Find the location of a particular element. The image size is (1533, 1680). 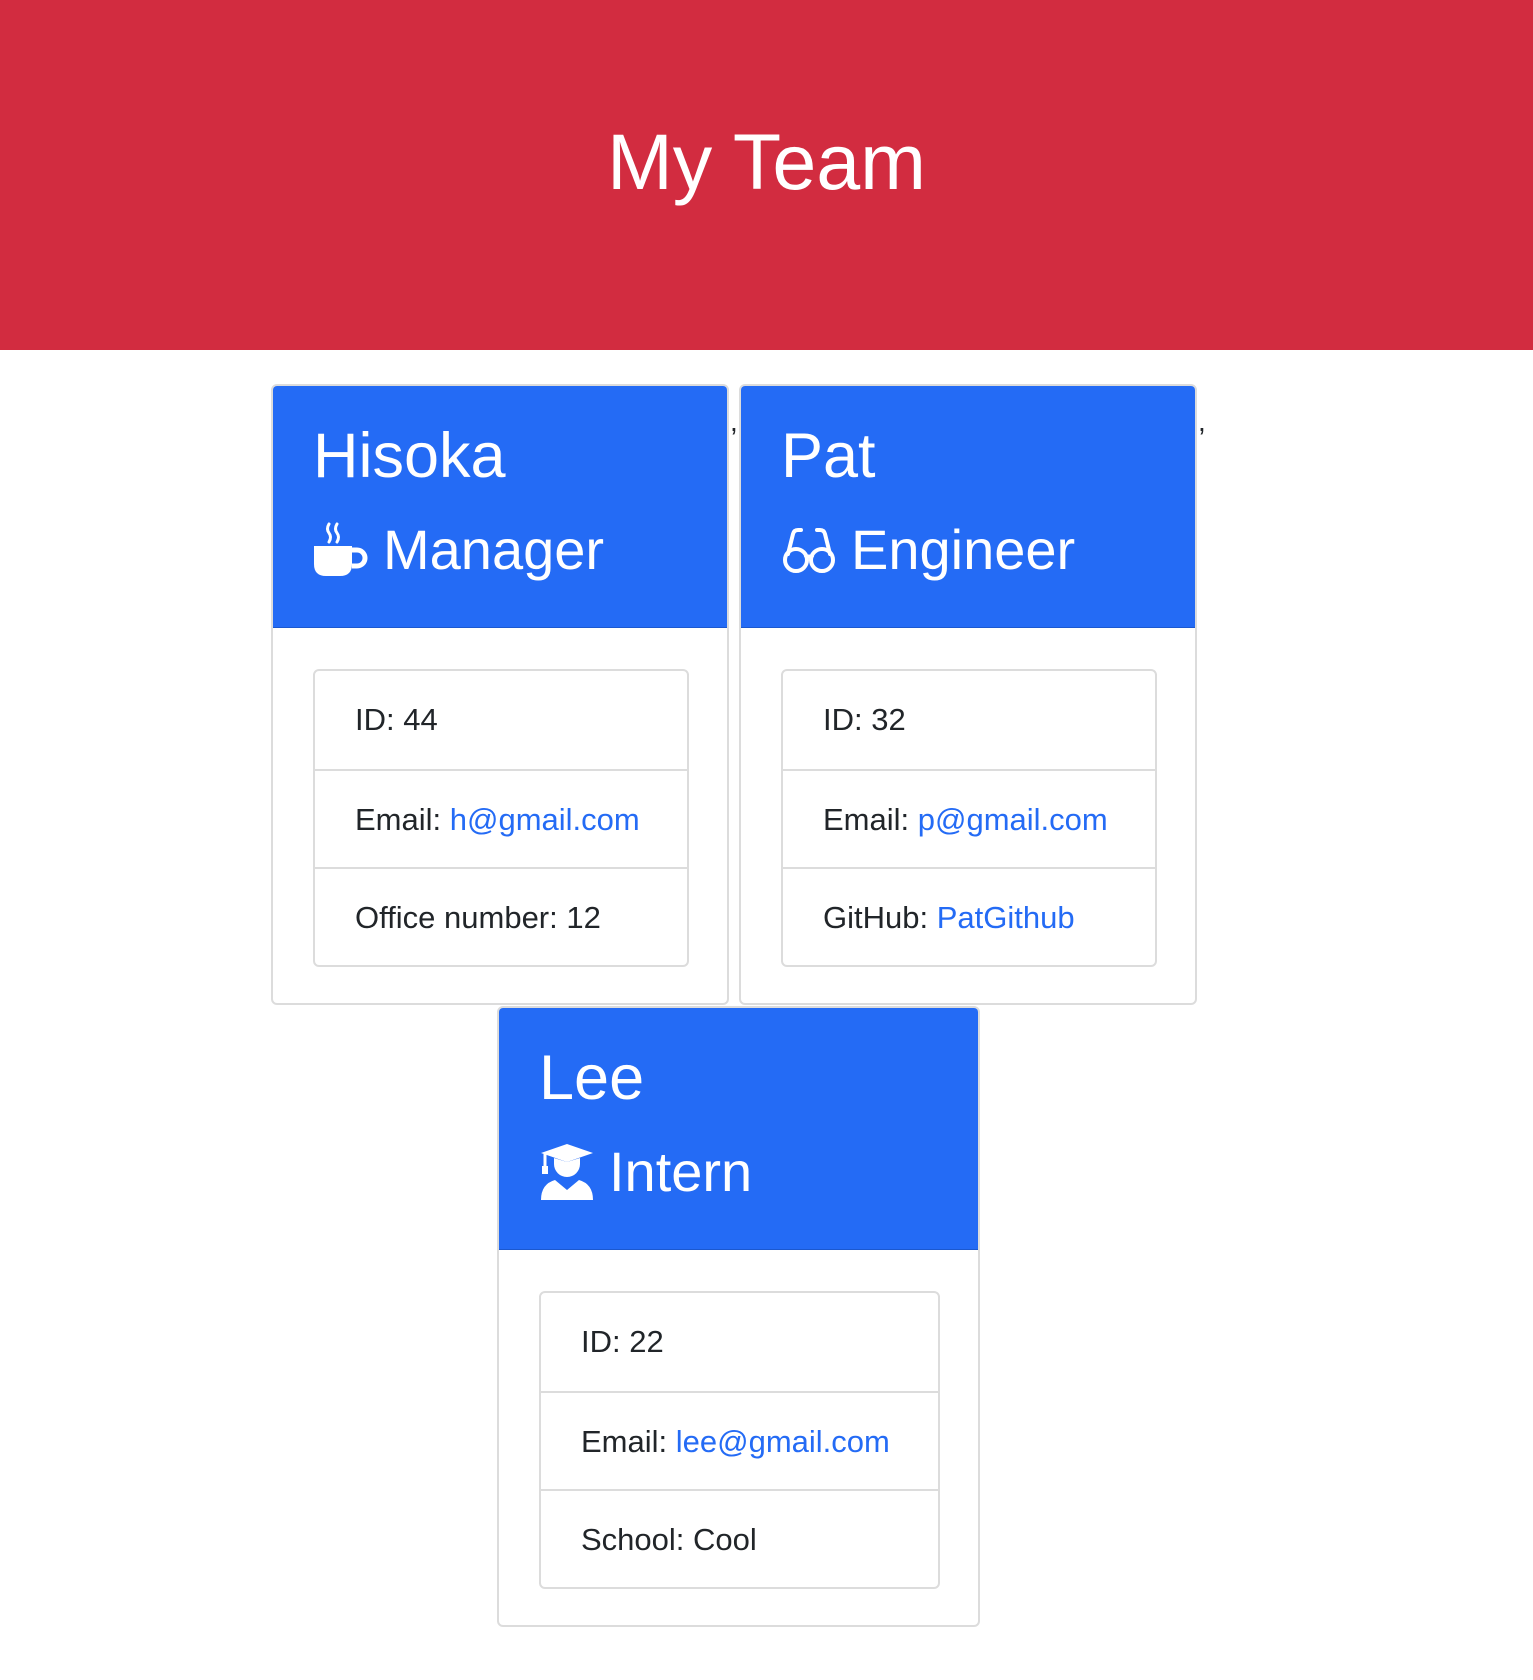

github-link: PatGithub is located at coordinates (1006, 917).